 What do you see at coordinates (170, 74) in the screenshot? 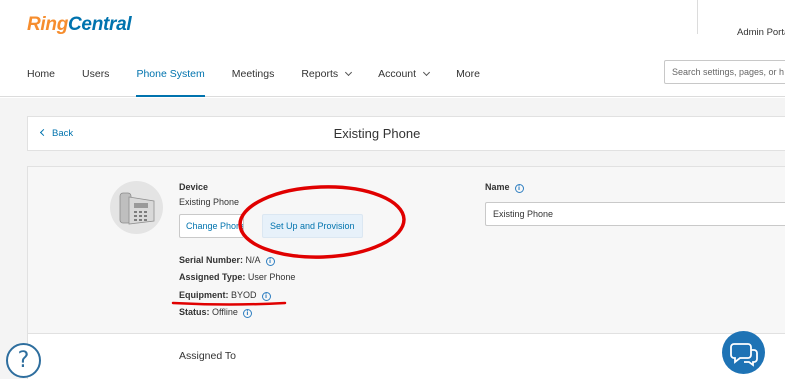
I see `nav-phone-system-label: Phone System` at bounding box center [170, 74].